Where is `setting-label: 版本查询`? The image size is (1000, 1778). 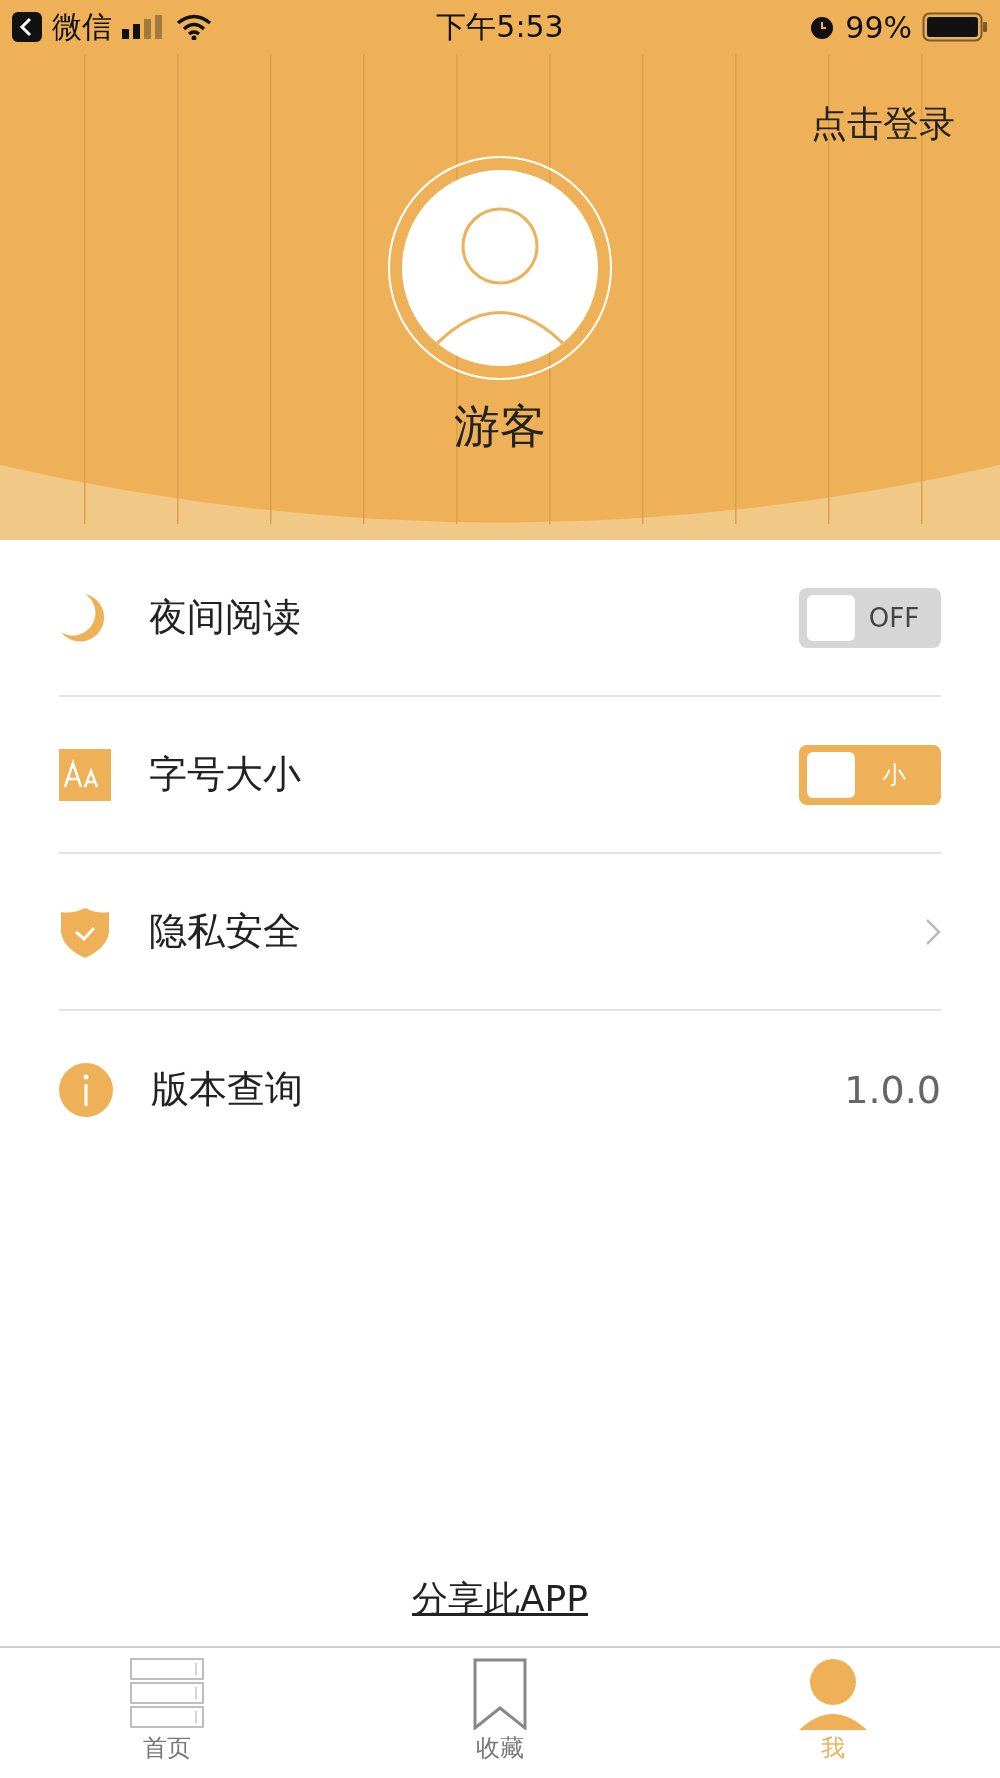
setting-label: 版本查询 is located at coordinates (227, 1089).